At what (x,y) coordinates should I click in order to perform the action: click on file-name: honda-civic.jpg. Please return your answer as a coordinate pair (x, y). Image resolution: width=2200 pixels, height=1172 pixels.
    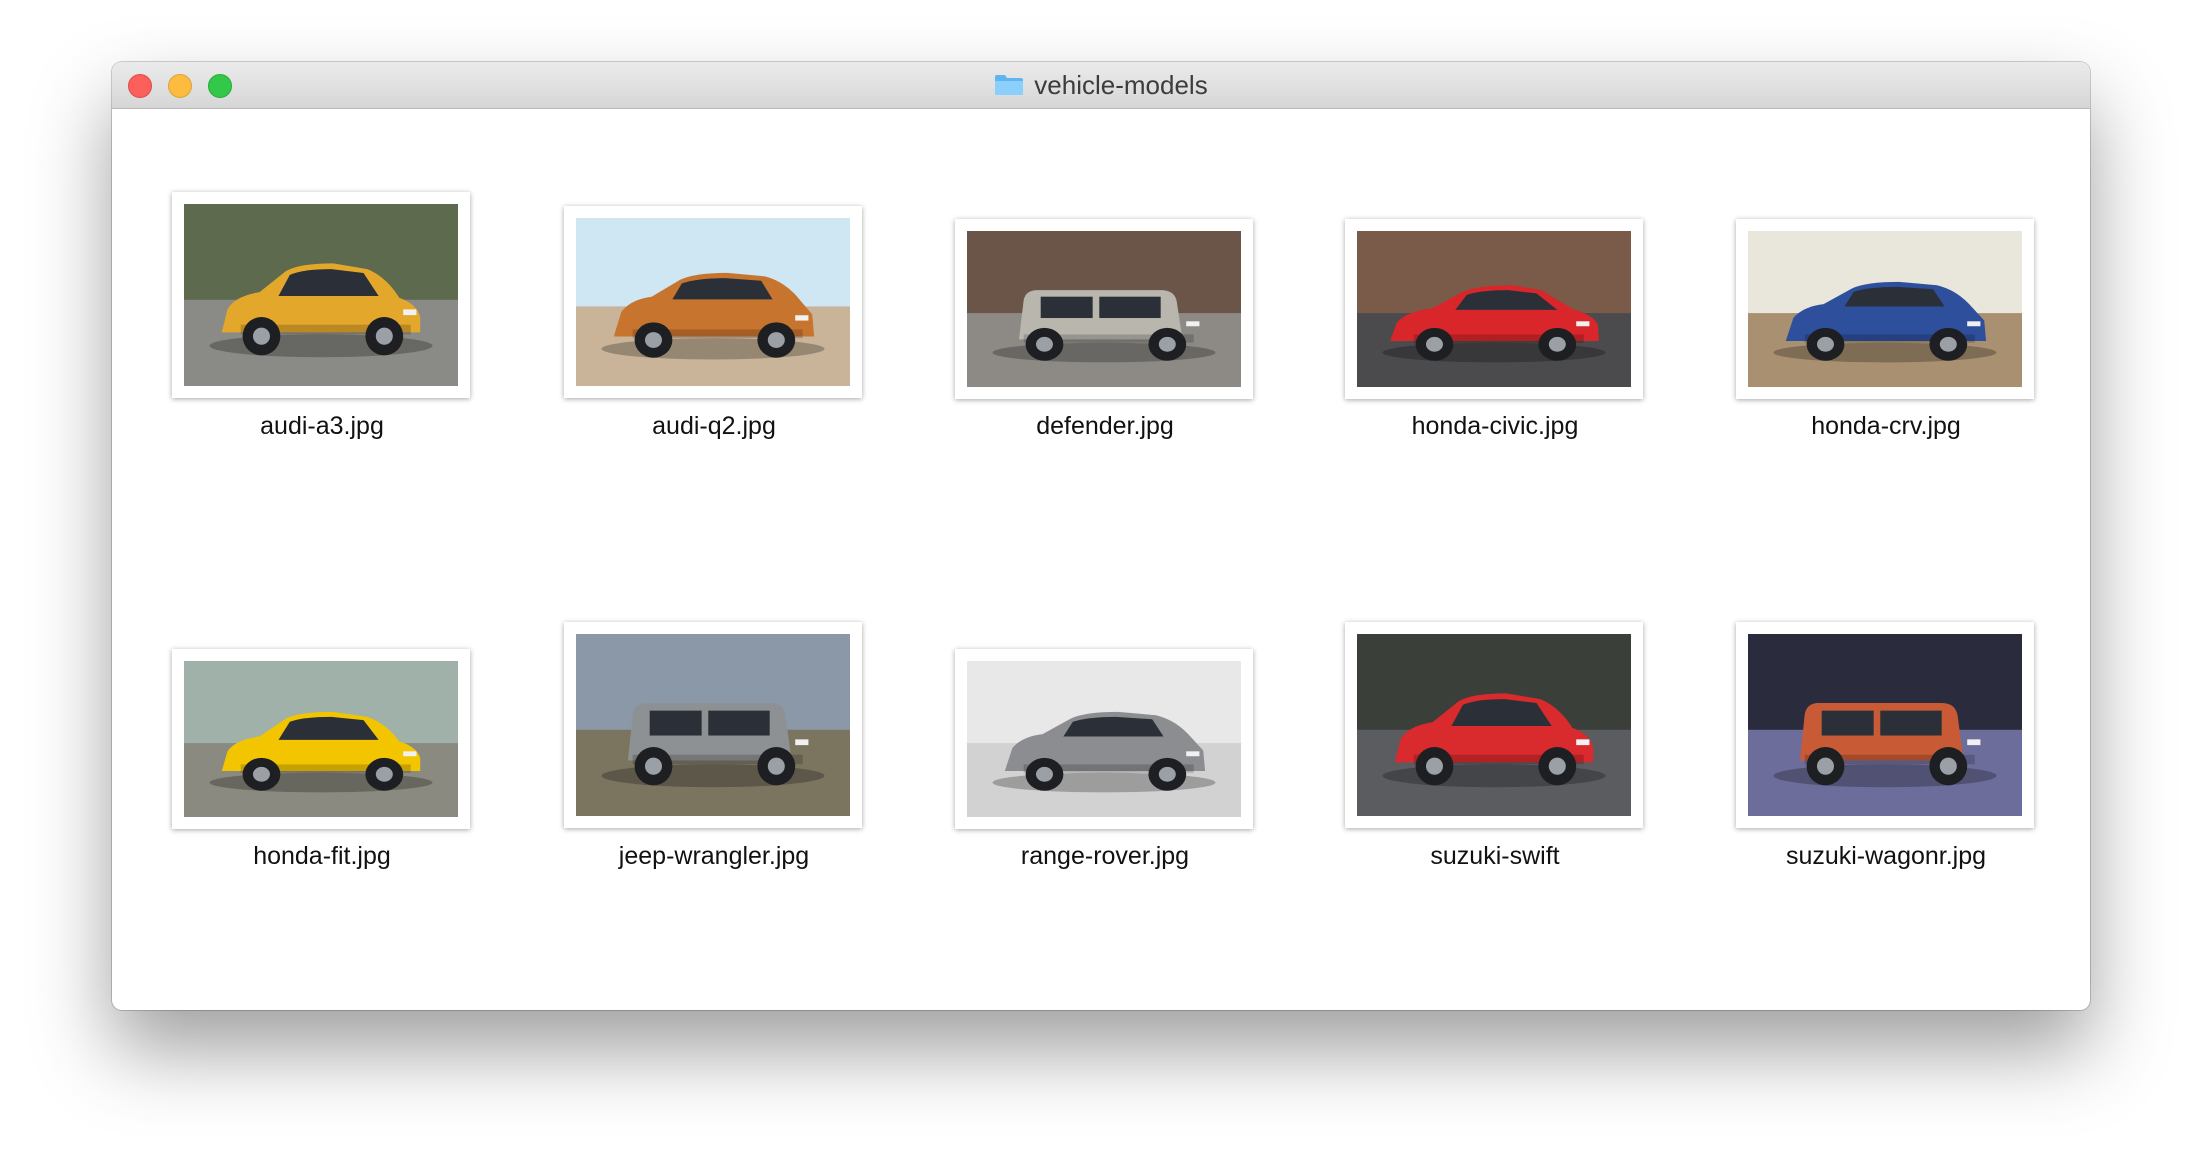
    Looking at the image, I should click on (1495, 426).